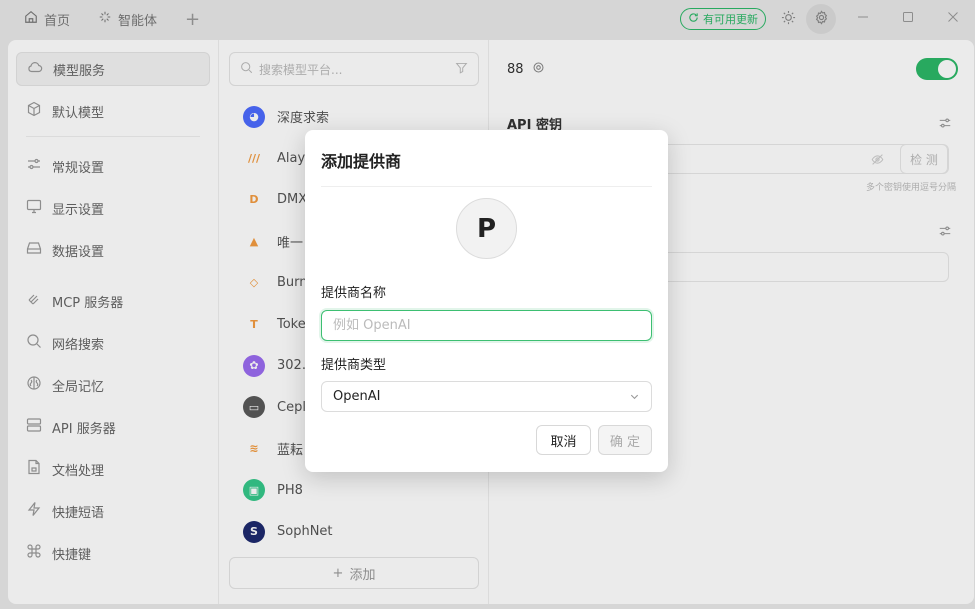  Describe the element at coordinates (34, 427) in the screenshot. I see `server-icon` at that location.